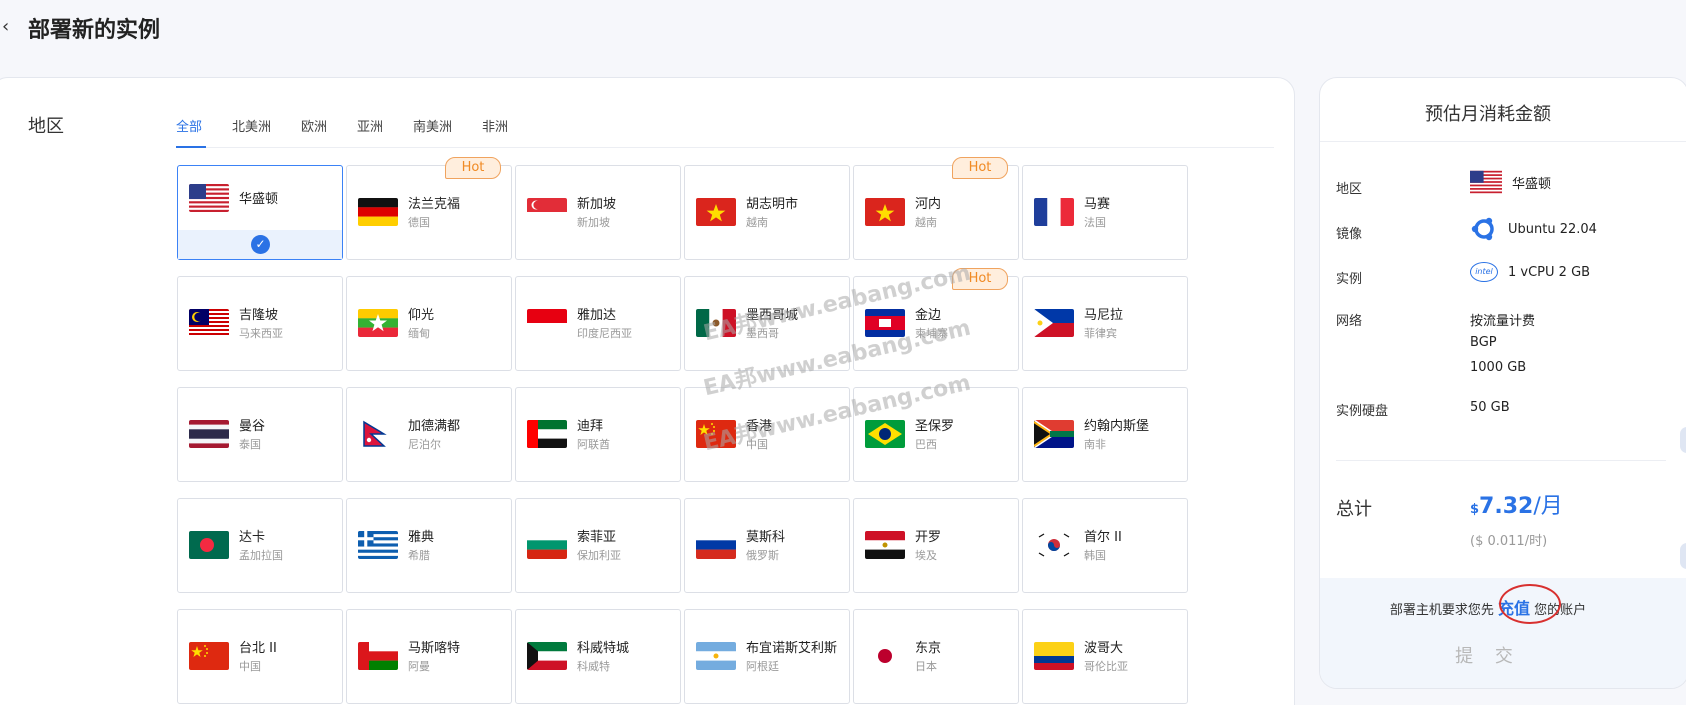 The height and width of the screenshot is (705, 1686). What do you see at coordinates (378, 212) in the screenshot?
I see `de-flag-icon` at bounding box center [378, 212].